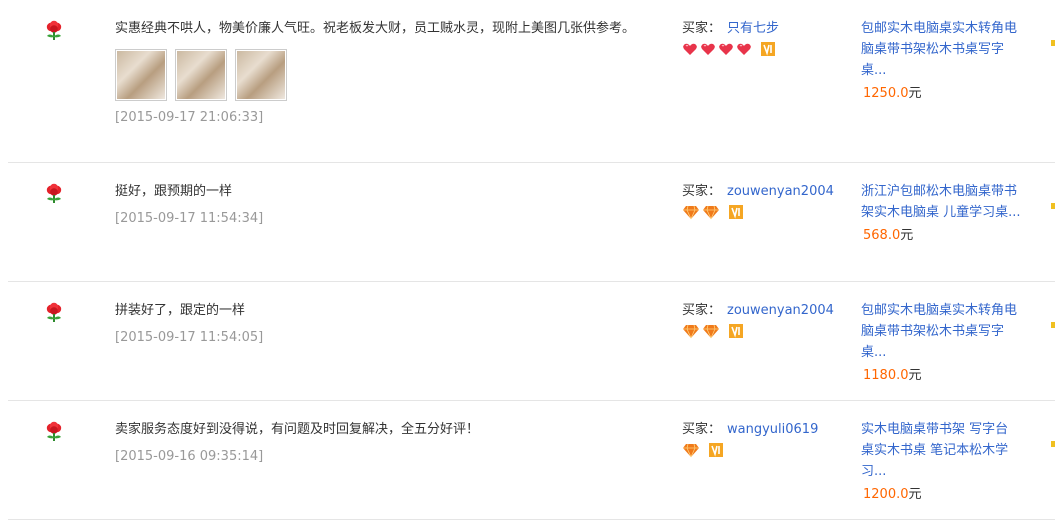  What do you see at coordinates (767, 438) in the screenshot?
I see `buyer-info: 买家： wangyuli0619` at bounding box center [767, 438].